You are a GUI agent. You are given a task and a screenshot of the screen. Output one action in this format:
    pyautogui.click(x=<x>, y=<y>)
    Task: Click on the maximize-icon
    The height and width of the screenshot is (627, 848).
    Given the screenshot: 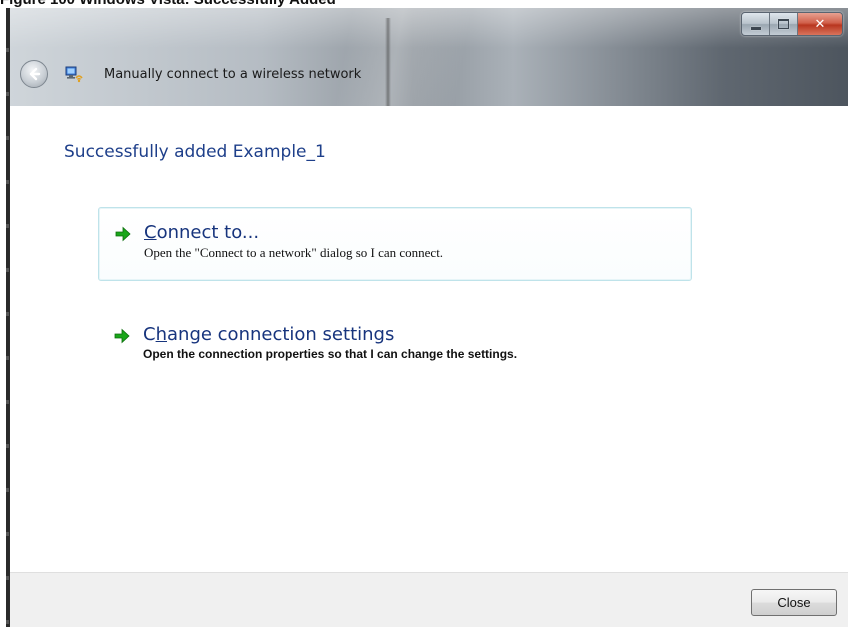 What is the action you would take?
    pyautogui.click(x=783, y=24)
    